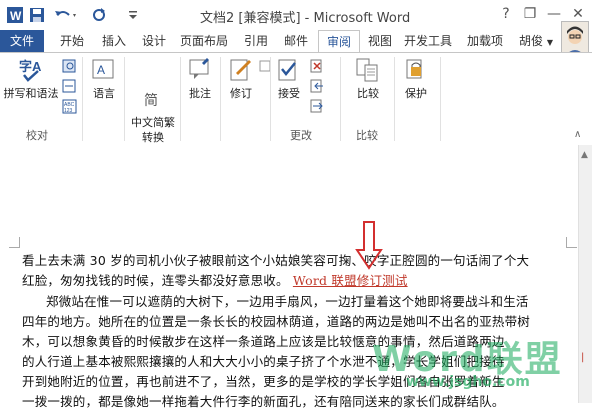  Describe the element at coordinates (318, 86) in the screenshot. I see `previous-change-icon` at that location.